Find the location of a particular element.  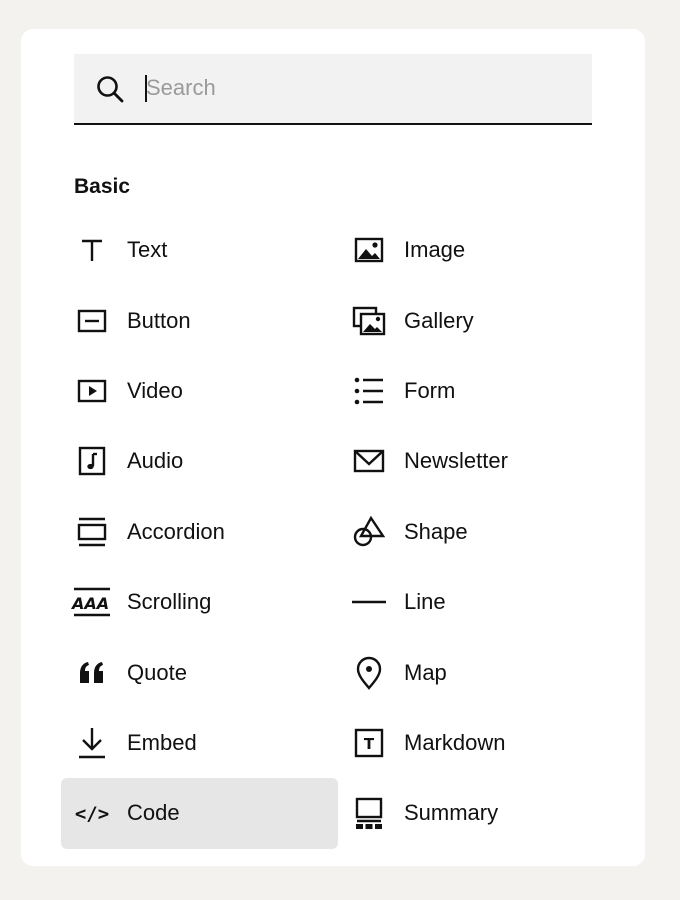

block-item-shape: Shape is located at coordinates (476, 532).